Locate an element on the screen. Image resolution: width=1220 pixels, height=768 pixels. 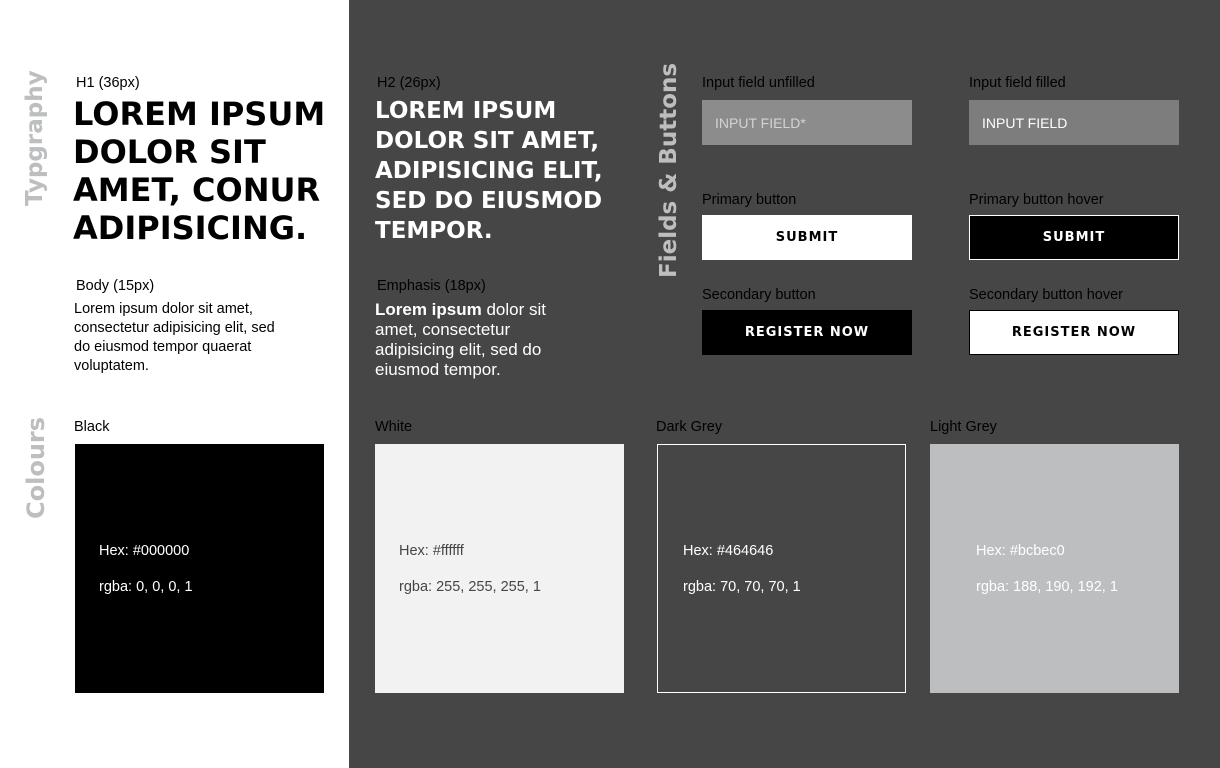
section-title-colours: Colours is located at coordinates (36, 467).